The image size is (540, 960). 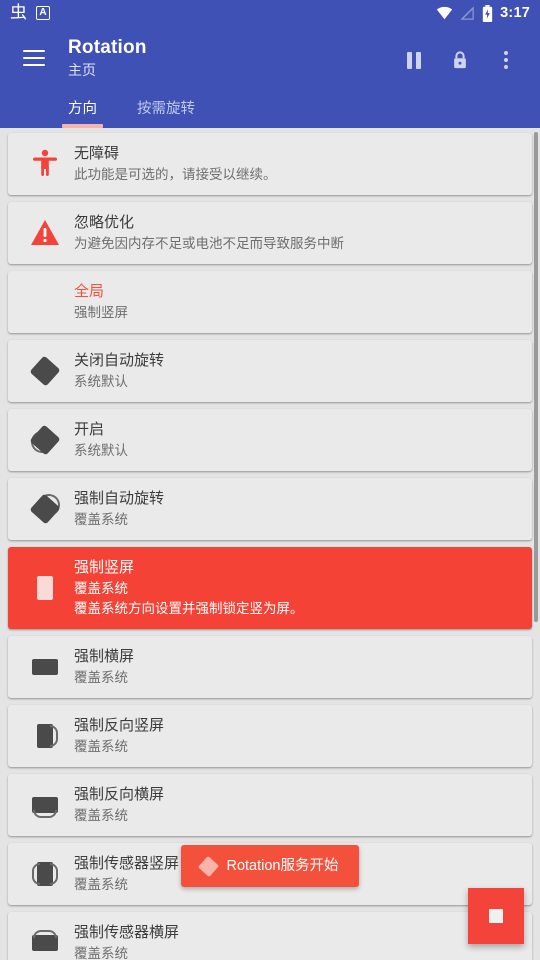 What do you see at coordinates (295, 941) in the screenshot?
I see `list-item-body: 强制传感器横屏 覆盖系统` at bounding box center [295, 941].